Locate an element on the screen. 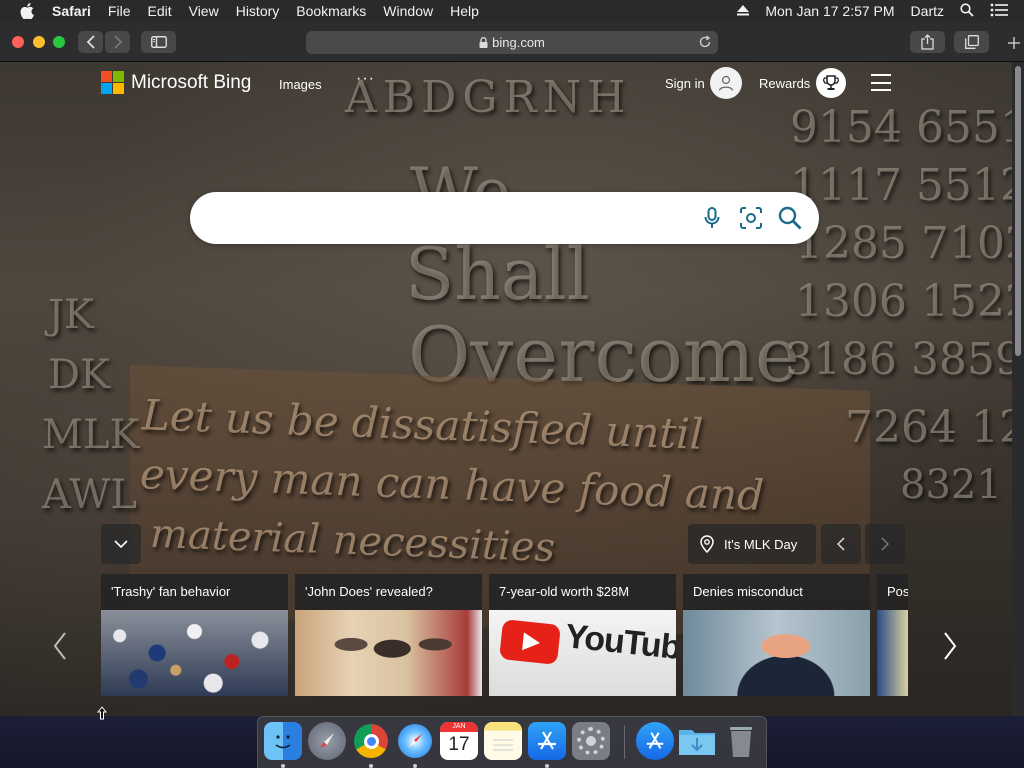  window-minimize-button is located at coordinates (39, 42).